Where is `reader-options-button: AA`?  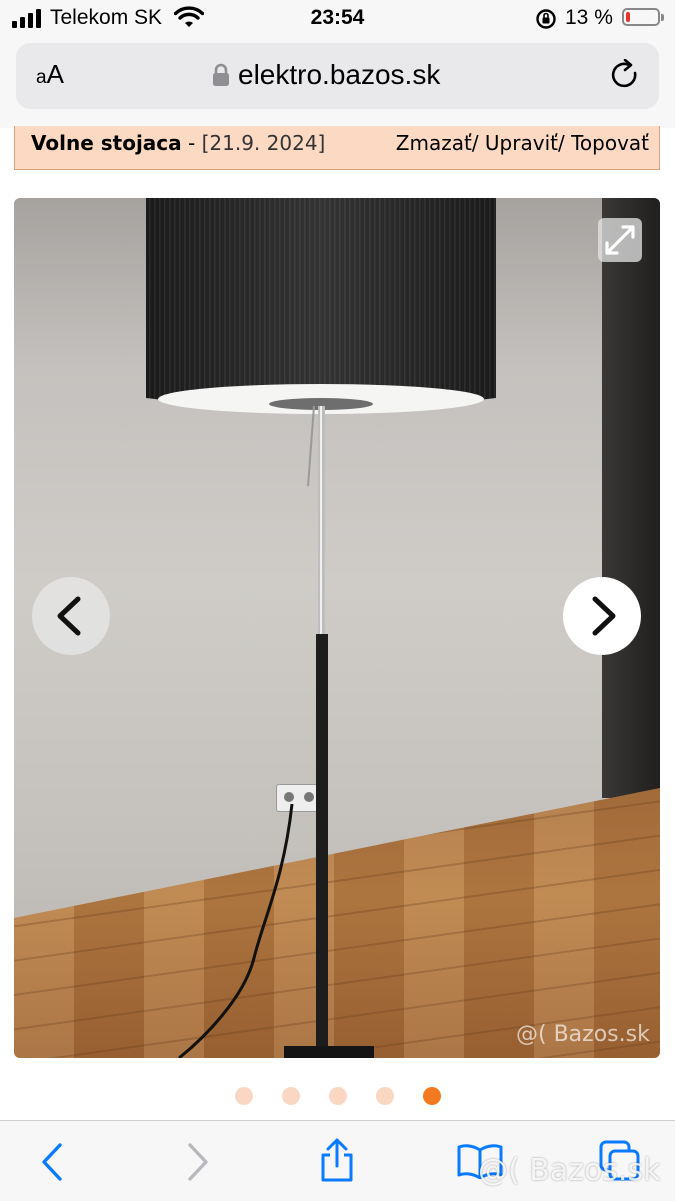
reader-options-button: AA is located at coordinates (50, 74).